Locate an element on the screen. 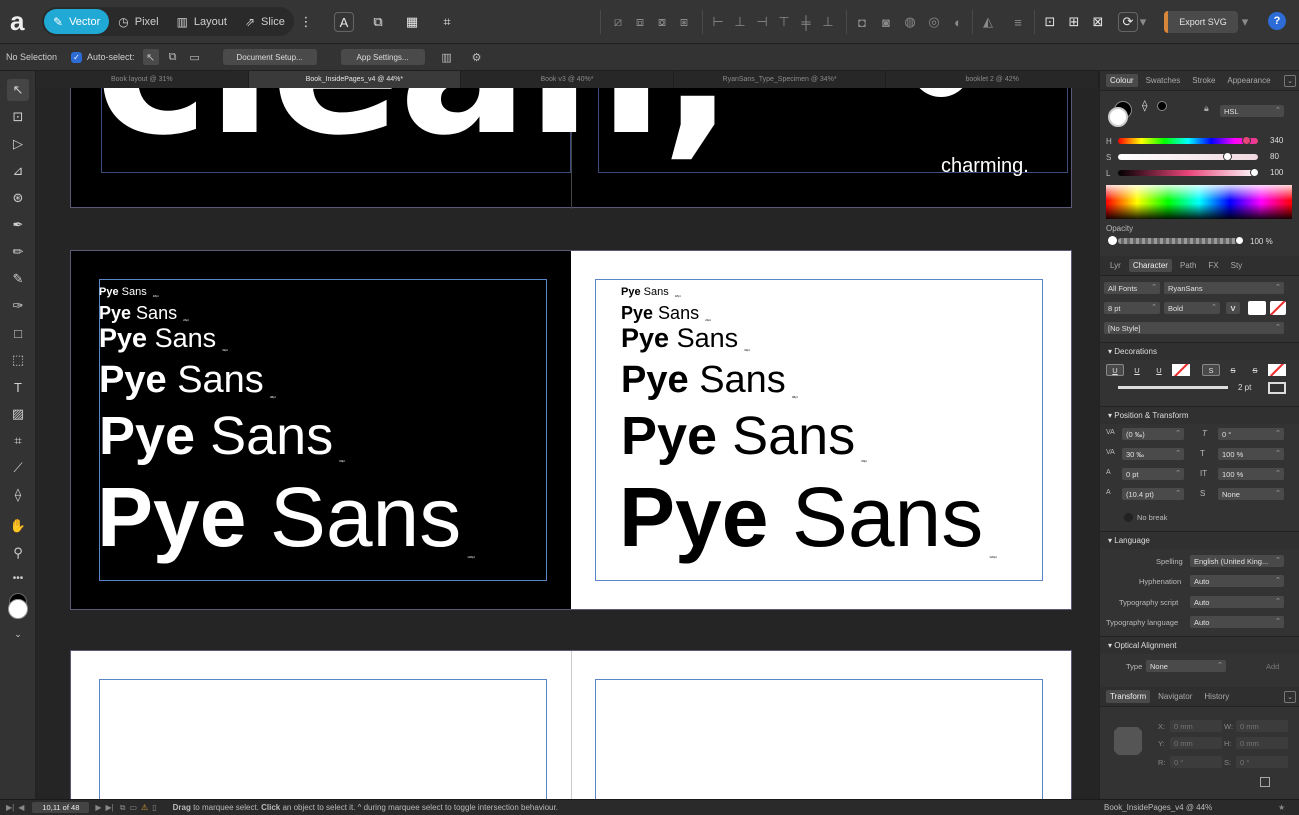  pen-tool-icon: ✒ is located at coordinates (18, 225).